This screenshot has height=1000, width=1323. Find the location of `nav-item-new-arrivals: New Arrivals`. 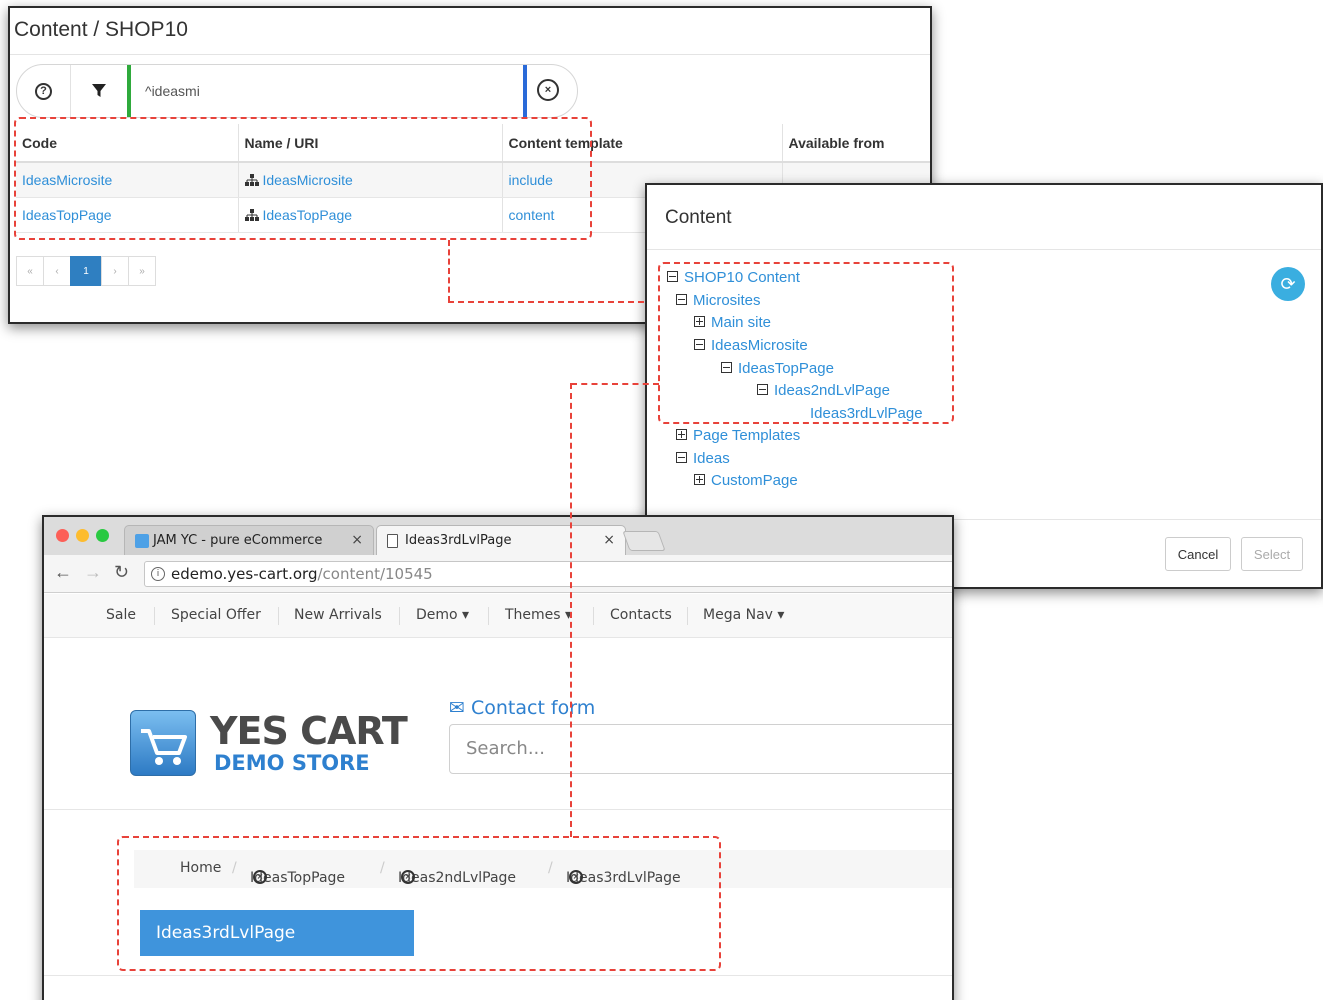

nav-item-new-arrivals: New Arrivals is located at coordinates (338, 615).